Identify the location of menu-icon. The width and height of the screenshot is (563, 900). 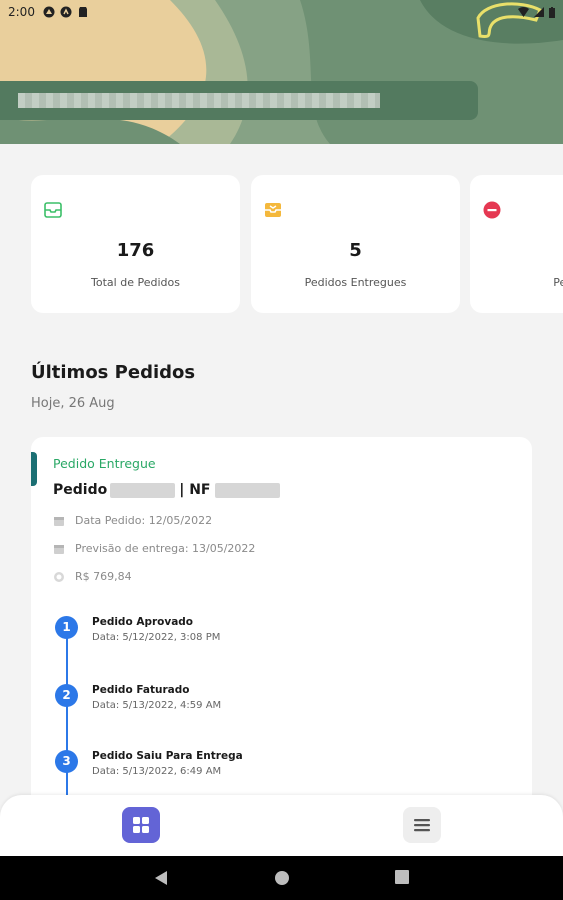
(422, 825).